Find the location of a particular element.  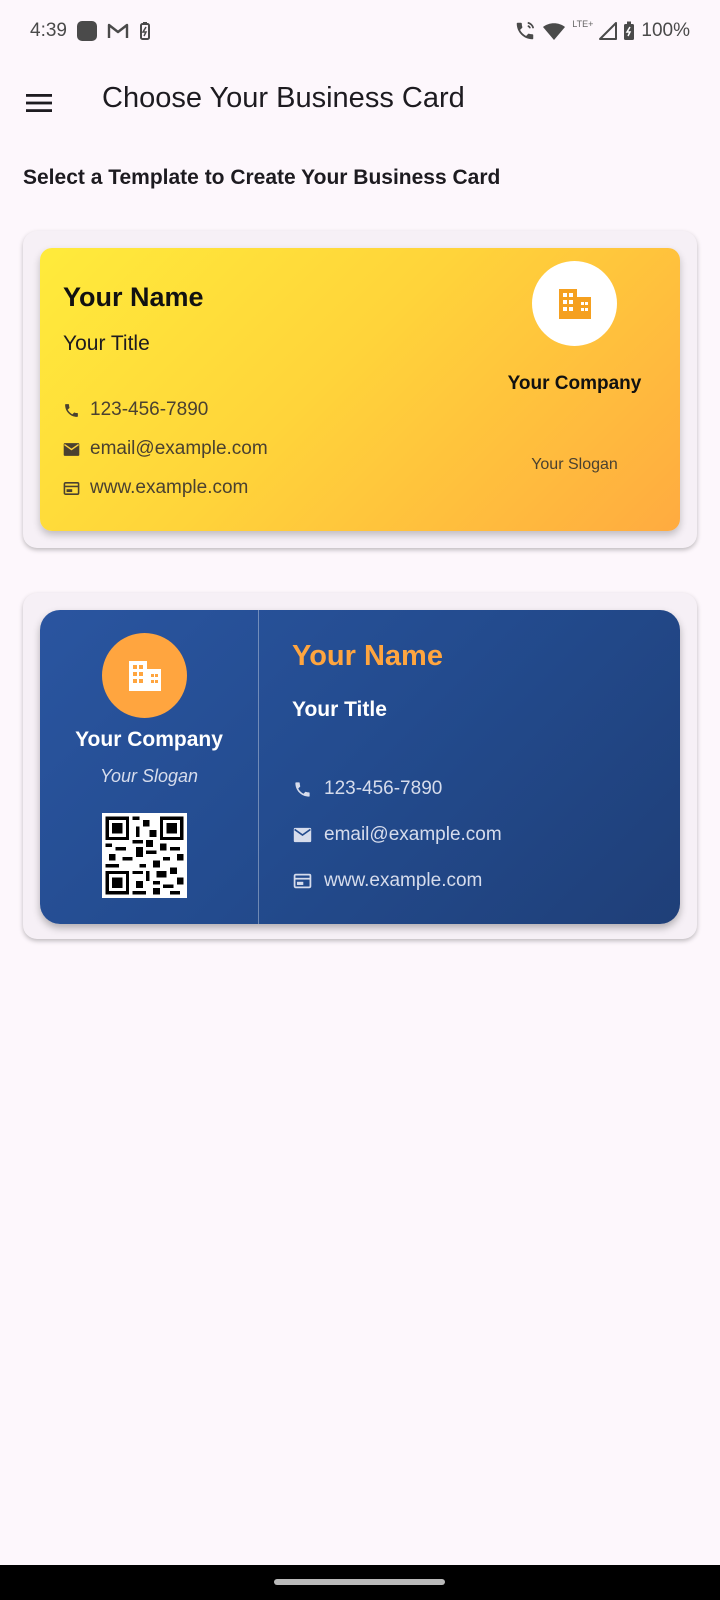

battery-percentage: 100% is located at coordinates (665, 30).